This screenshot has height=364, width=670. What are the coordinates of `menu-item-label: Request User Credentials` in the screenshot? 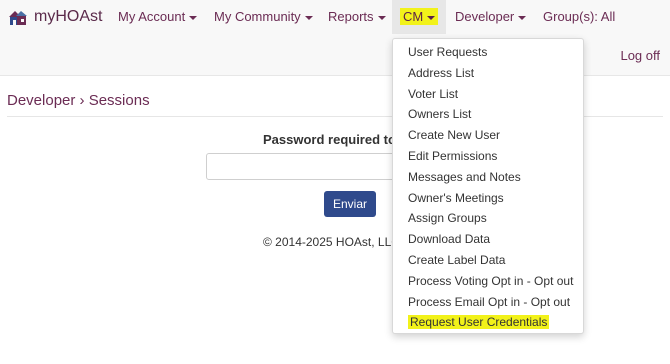 It's located at (479, 322).